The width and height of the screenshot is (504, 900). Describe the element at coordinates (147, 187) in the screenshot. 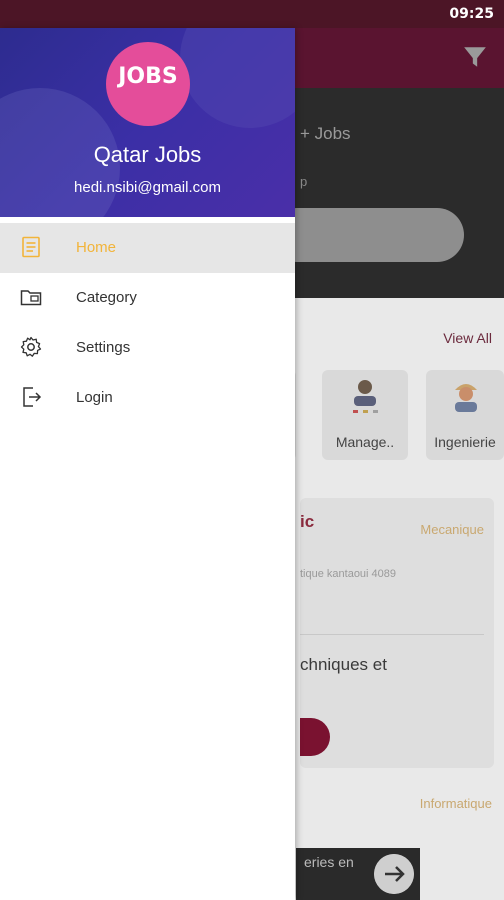

I see `user-email: hedi.nsibi@gmail.com` at that location.